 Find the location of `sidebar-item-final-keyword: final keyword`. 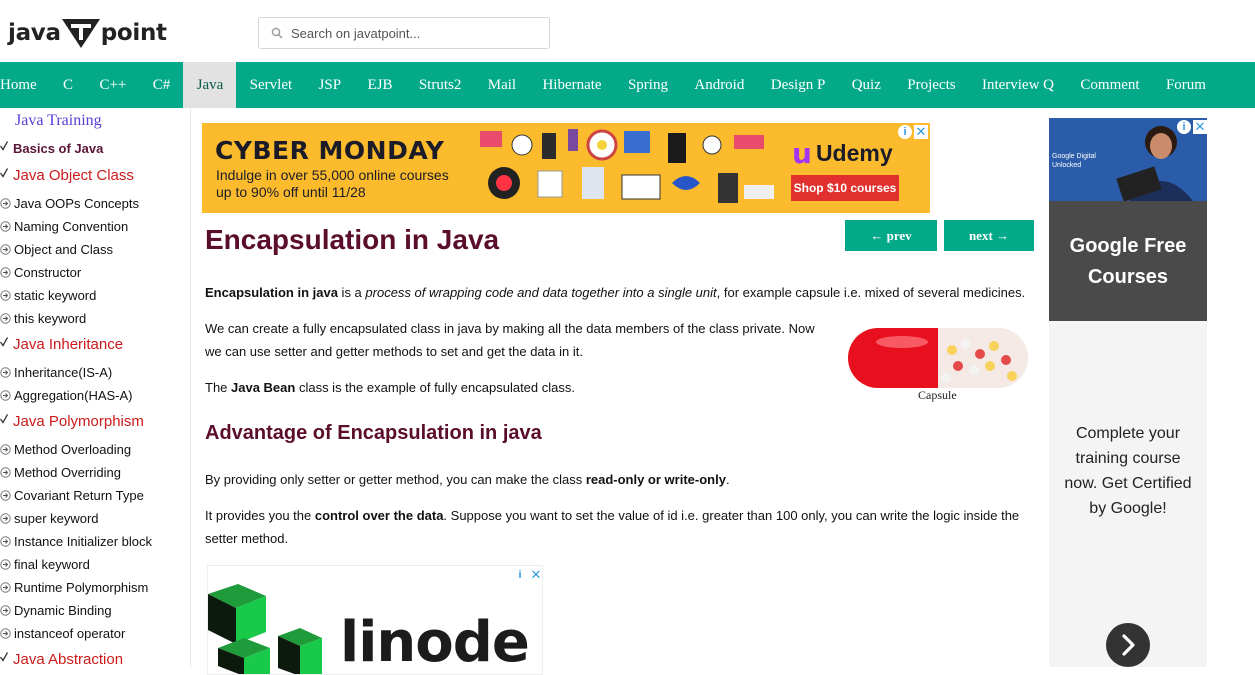

sidebar-item-final-keyword: final keyword is located at coordinates (45, 564).